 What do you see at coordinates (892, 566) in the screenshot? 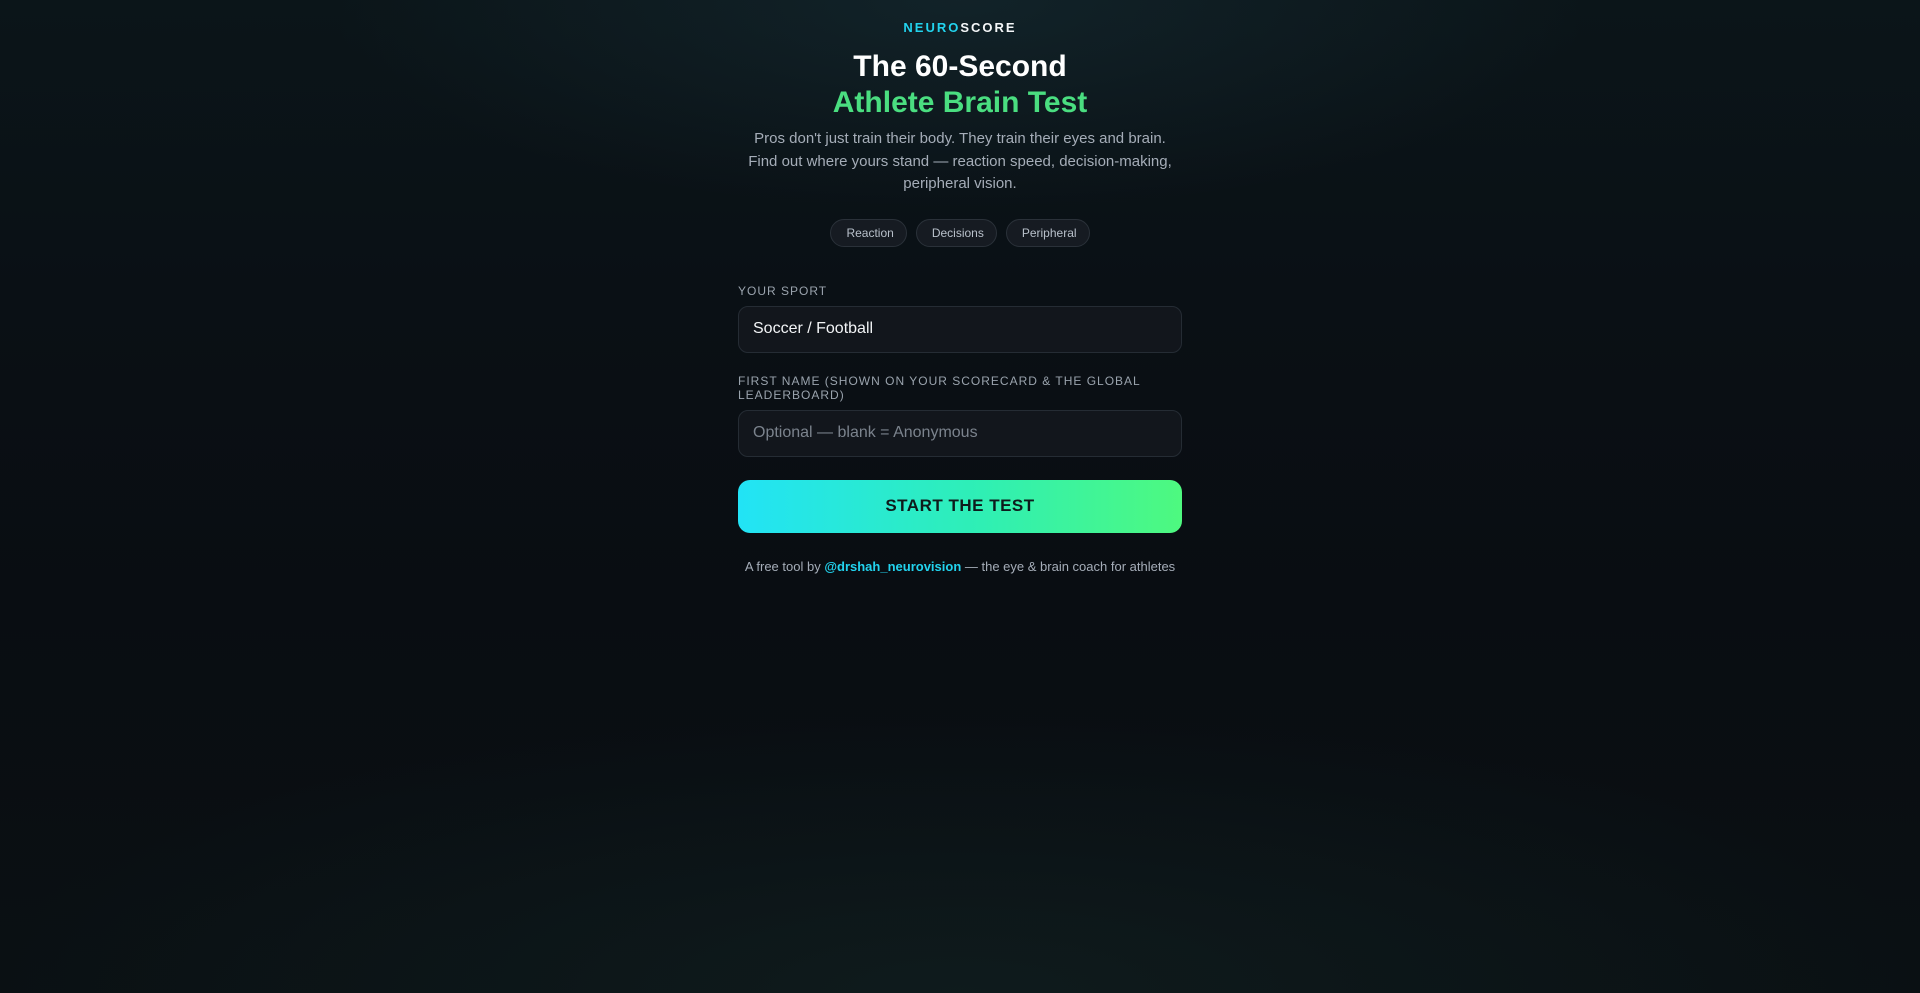
I see `footer-handle-link: @drshah_neurovision` at bounding box center [892, 566].